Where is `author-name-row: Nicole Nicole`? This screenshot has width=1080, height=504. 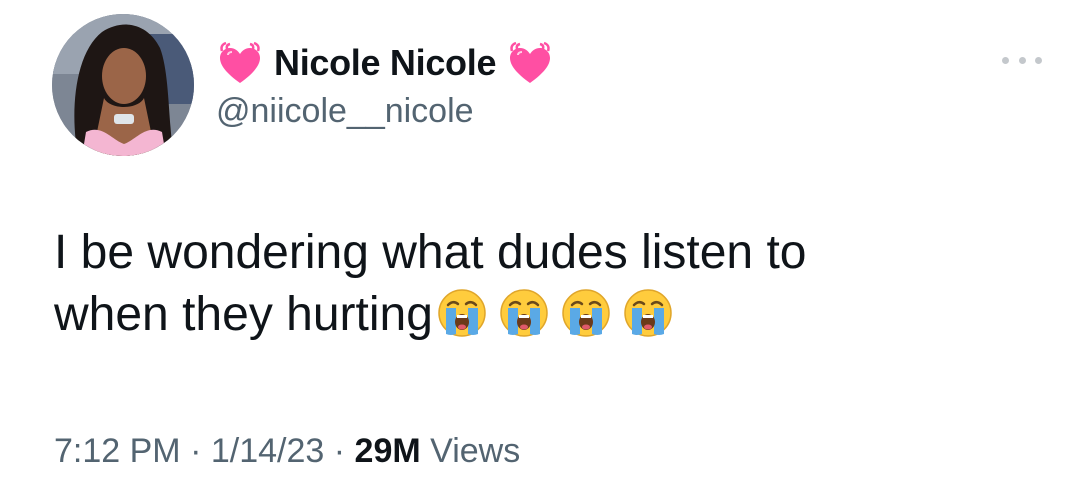 author-name-row: Nicole Nicole is located at coordinates (385, 63).